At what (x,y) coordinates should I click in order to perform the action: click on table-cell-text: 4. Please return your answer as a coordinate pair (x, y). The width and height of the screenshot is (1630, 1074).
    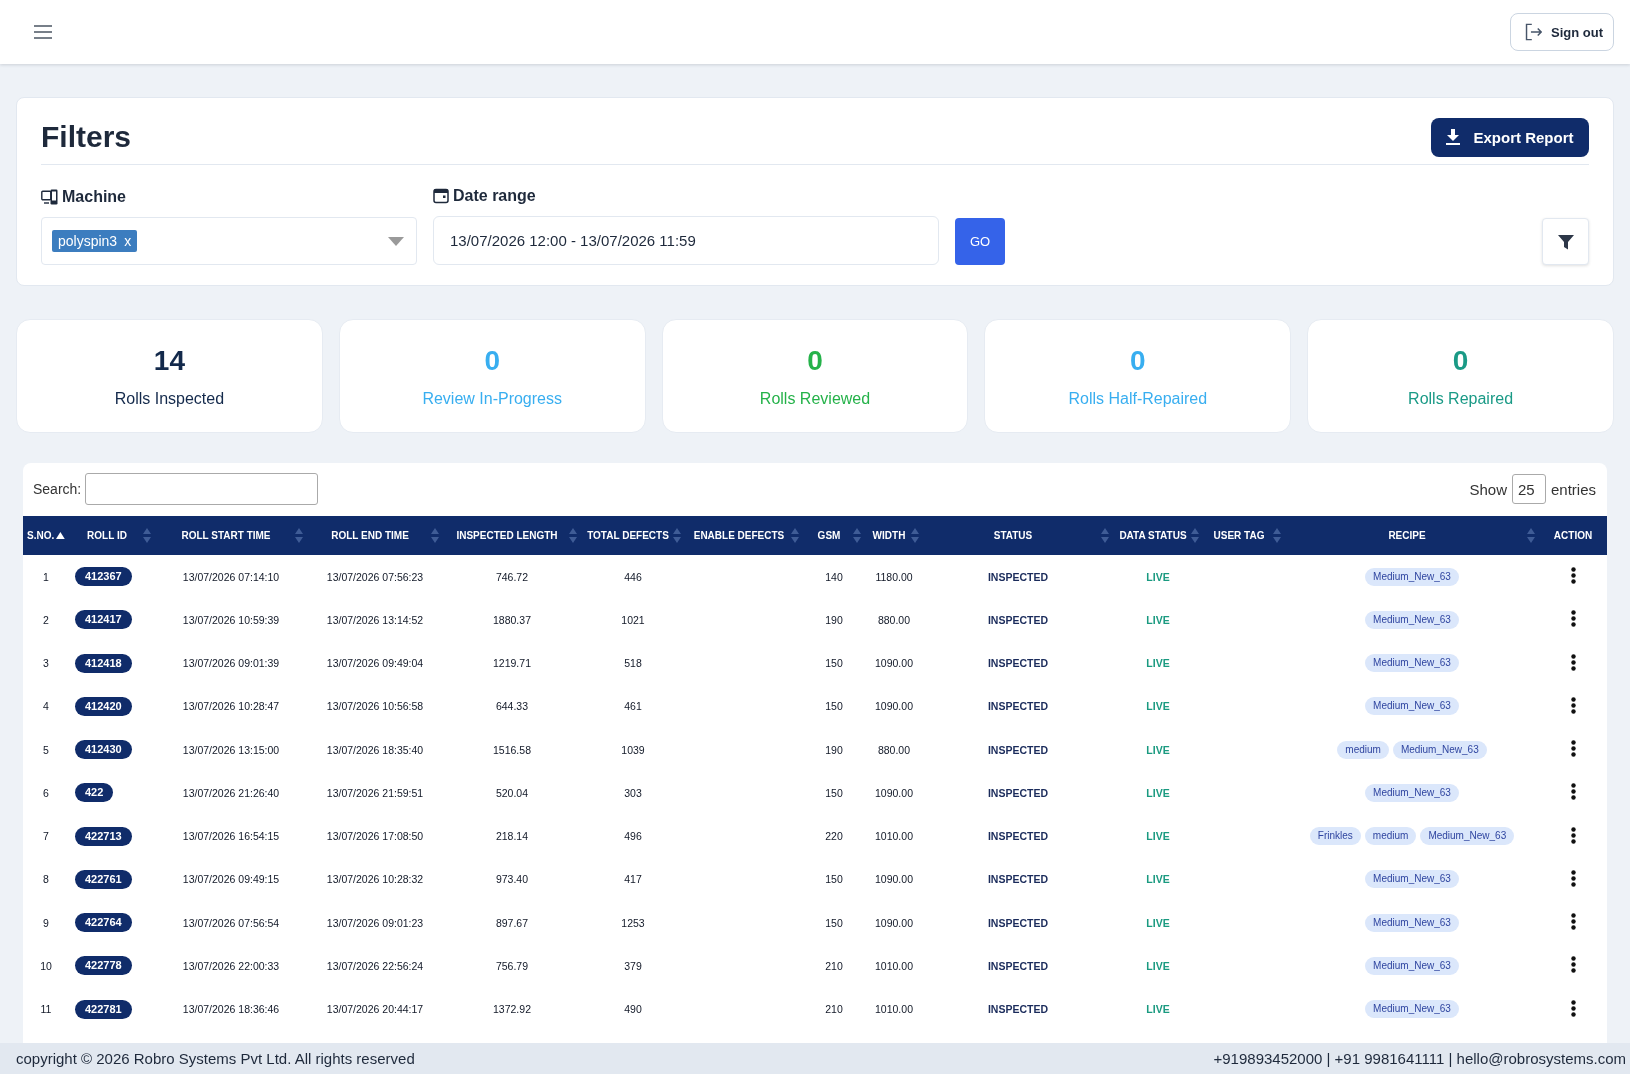
    Looking at the image, I should click on (46, 707).